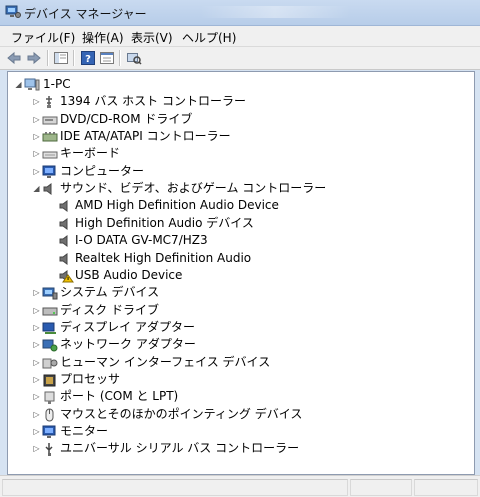 The width and height of the screenshot is (480, 497). Describe the element at coordinates (128, 344) in the screenshot. I see `tree-category-label: ネットワーク アダプター` at that location.